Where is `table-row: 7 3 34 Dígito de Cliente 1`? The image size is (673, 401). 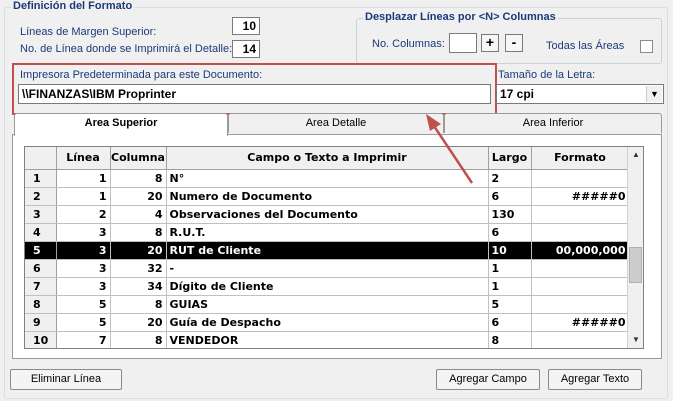
table-row: 7 3 34 Dígito de Cliente 1 is located at coordinates (327, 286).